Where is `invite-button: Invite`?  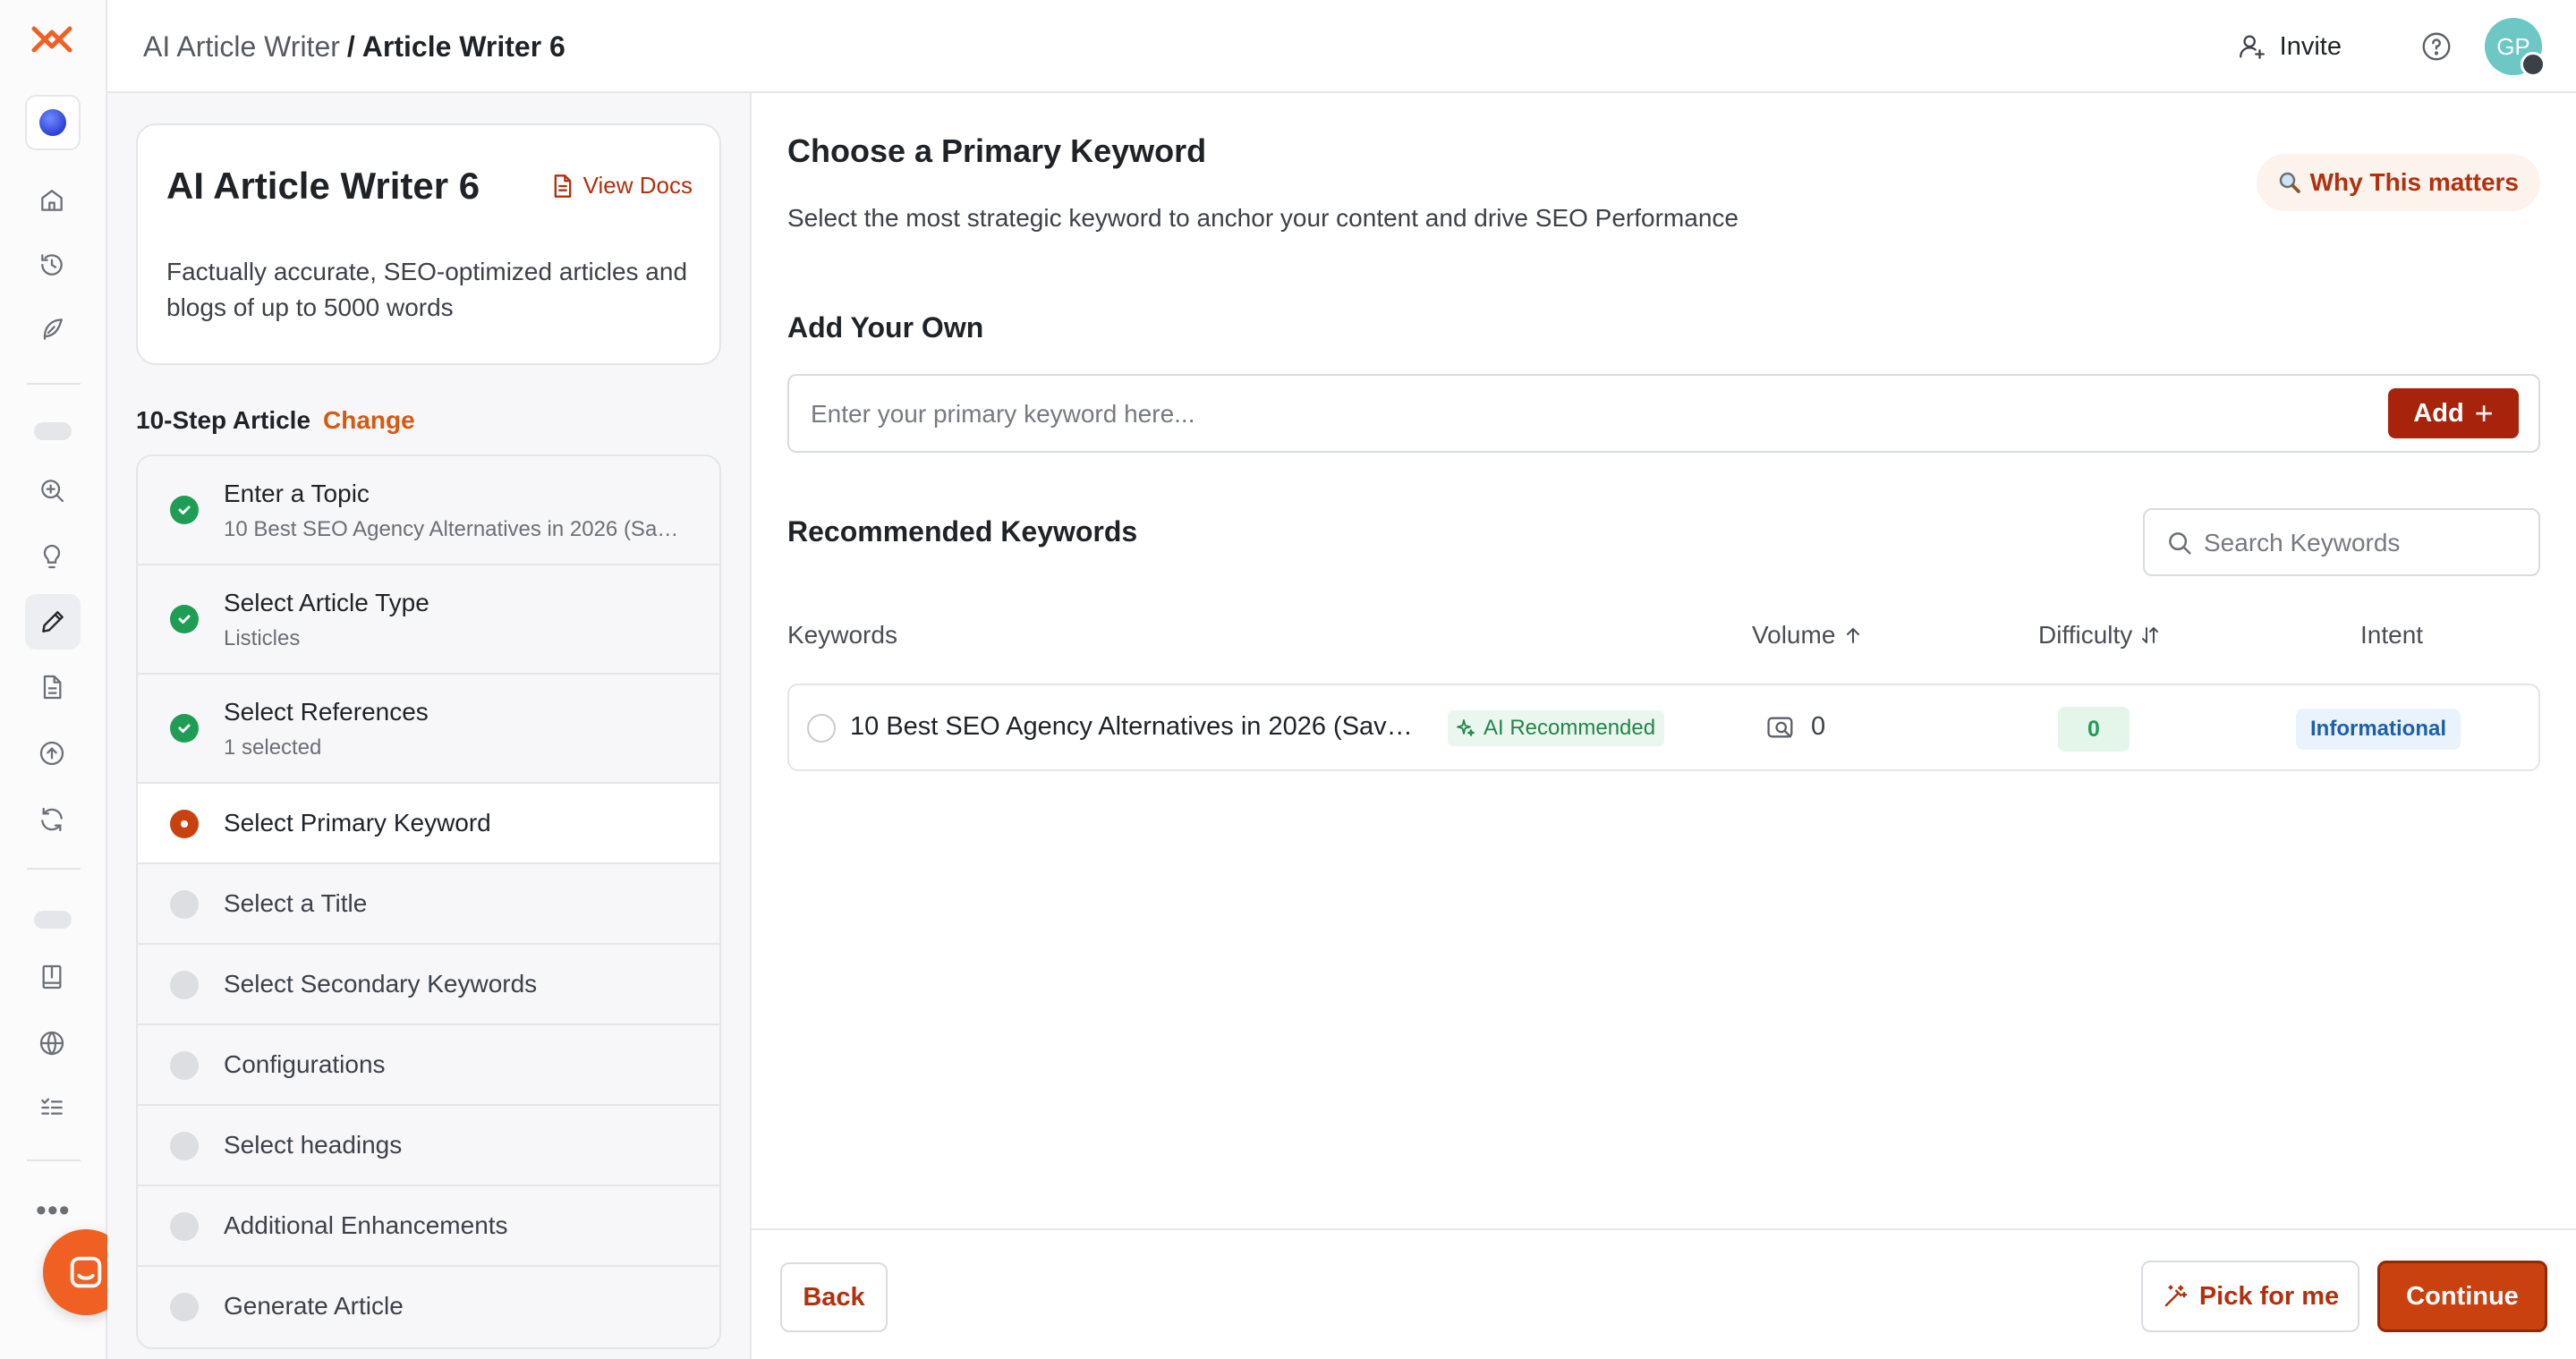 invite-button: Invite is located at coordinates (2289, 46).